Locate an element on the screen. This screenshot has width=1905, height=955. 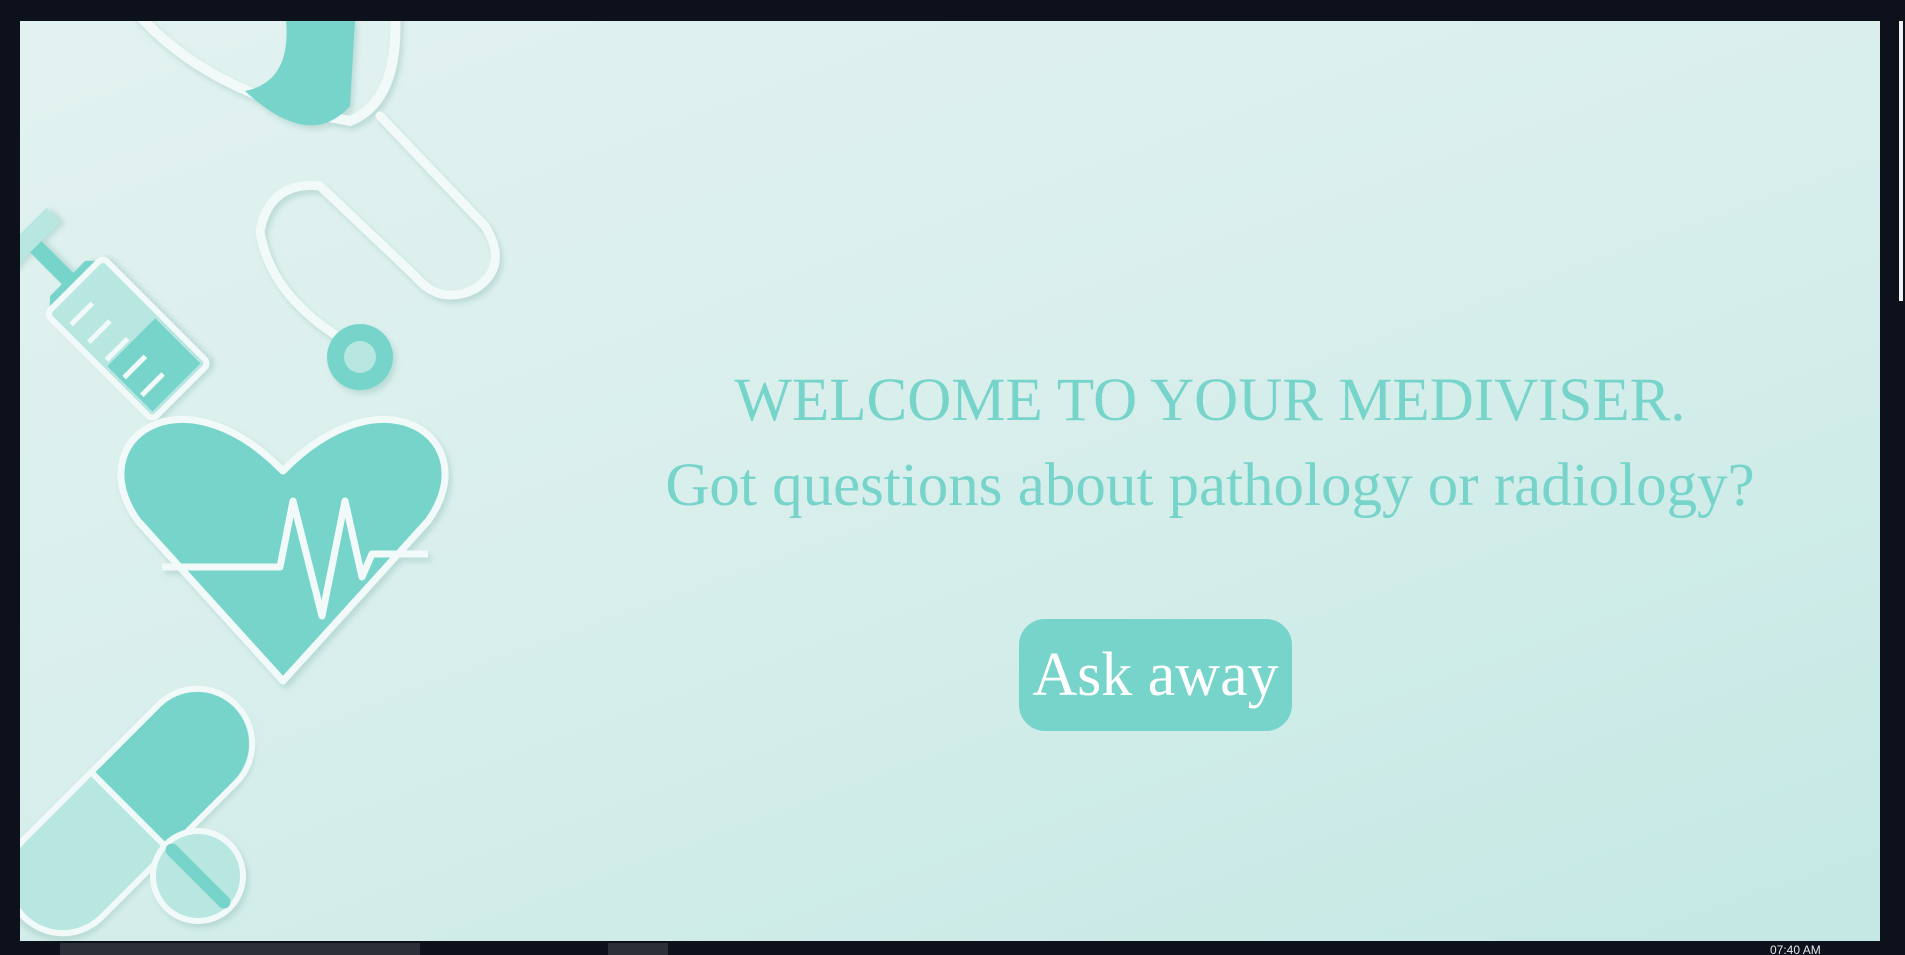
page-scrollbar is located at coordinates (1892, 481).